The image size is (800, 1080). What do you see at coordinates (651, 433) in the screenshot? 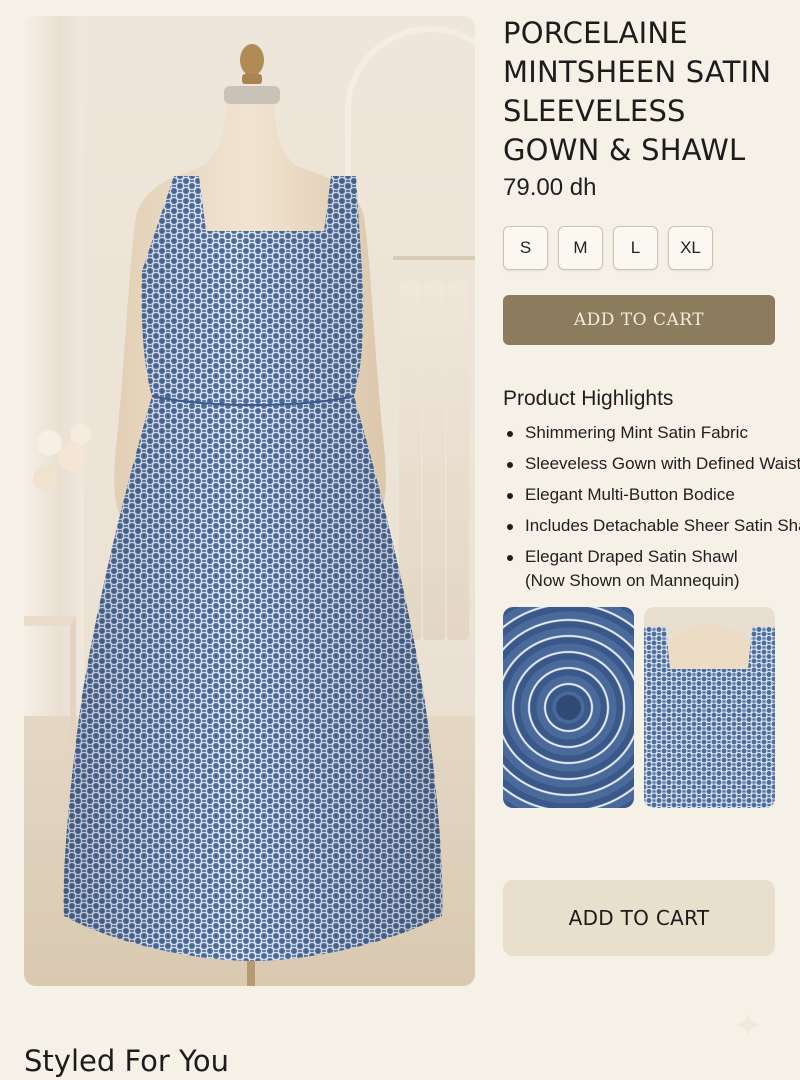
I see `list-item: Shimmering Mint Satin Fabric` at bounding box center [651, 433].